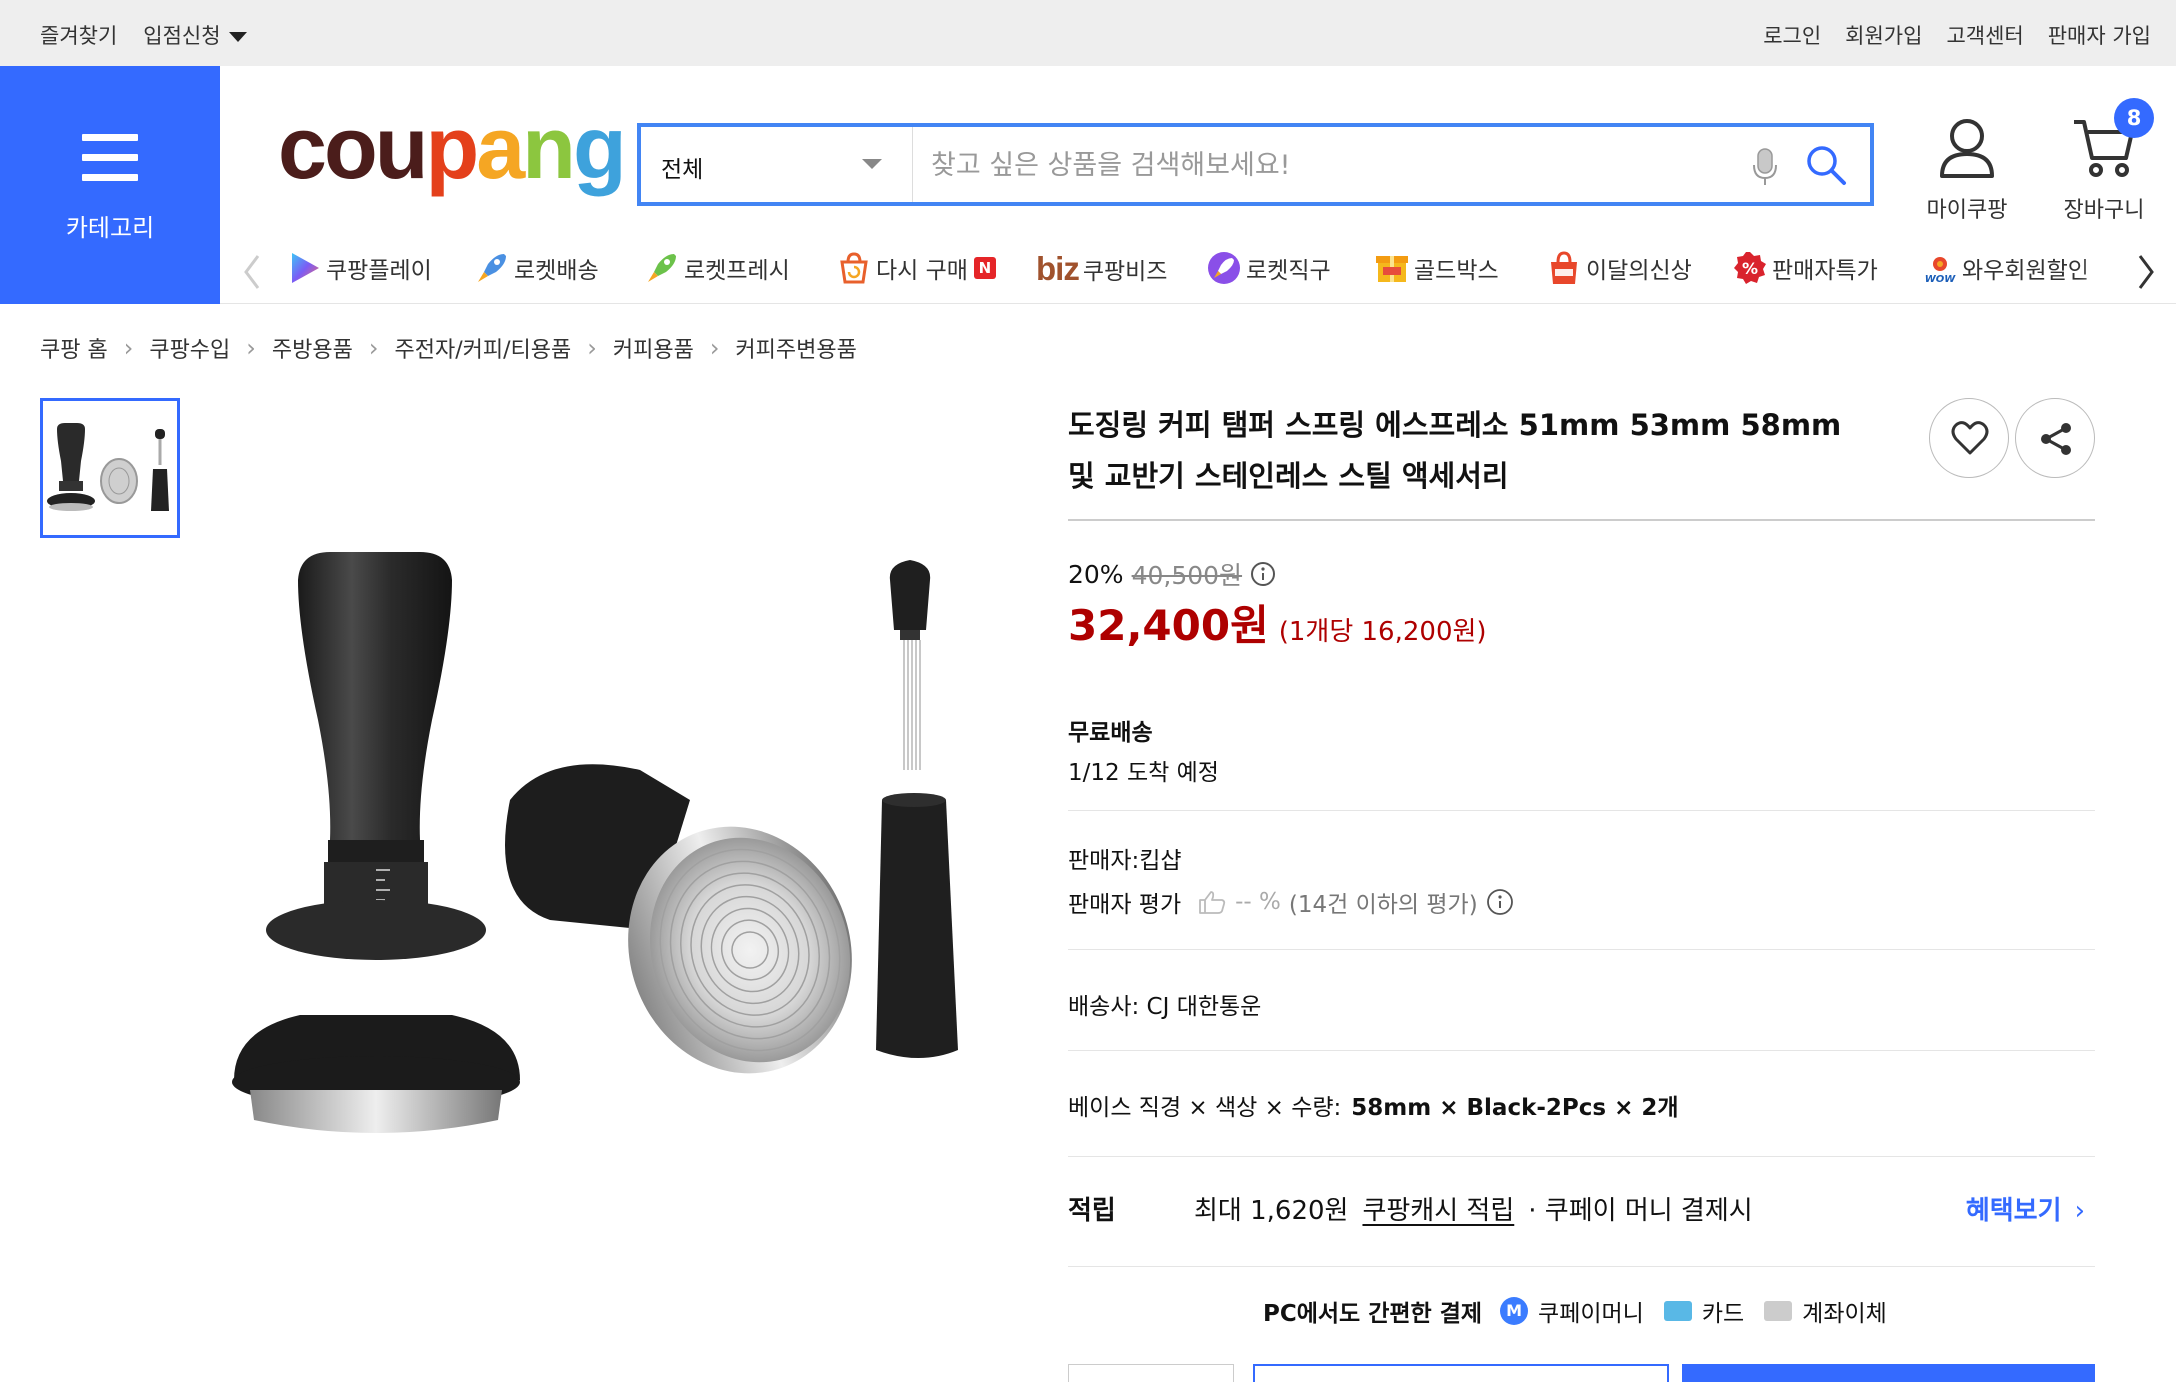 This screenshot has height=1382, width=2176. I want to click on benefit-link: 혜택보기 ›, so click(2025, 1208).